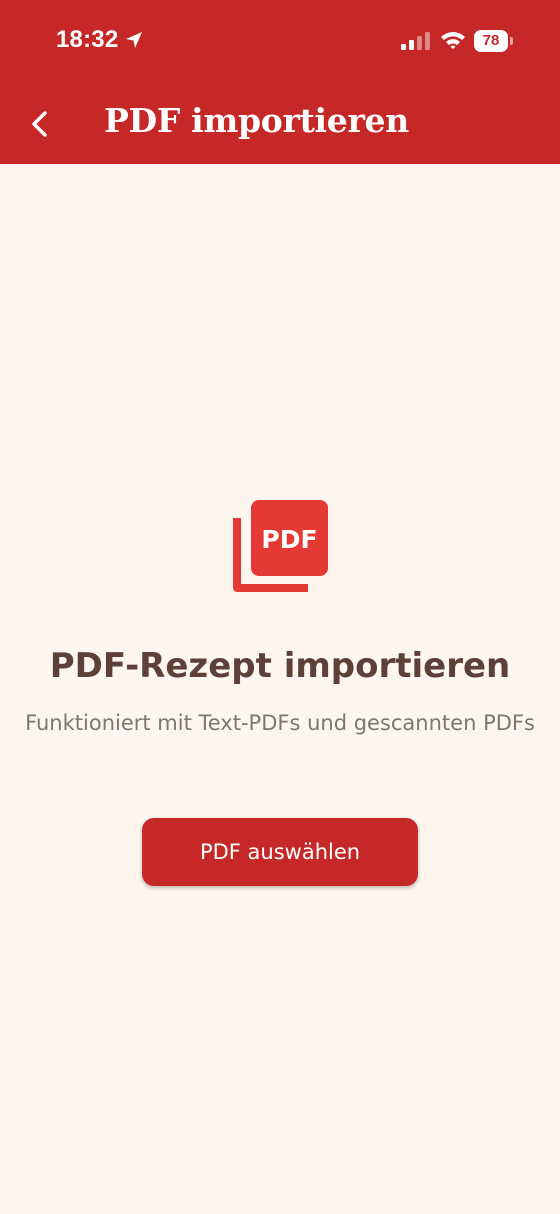  I want to click on page-title: PDF importieren, so click(256, 120).